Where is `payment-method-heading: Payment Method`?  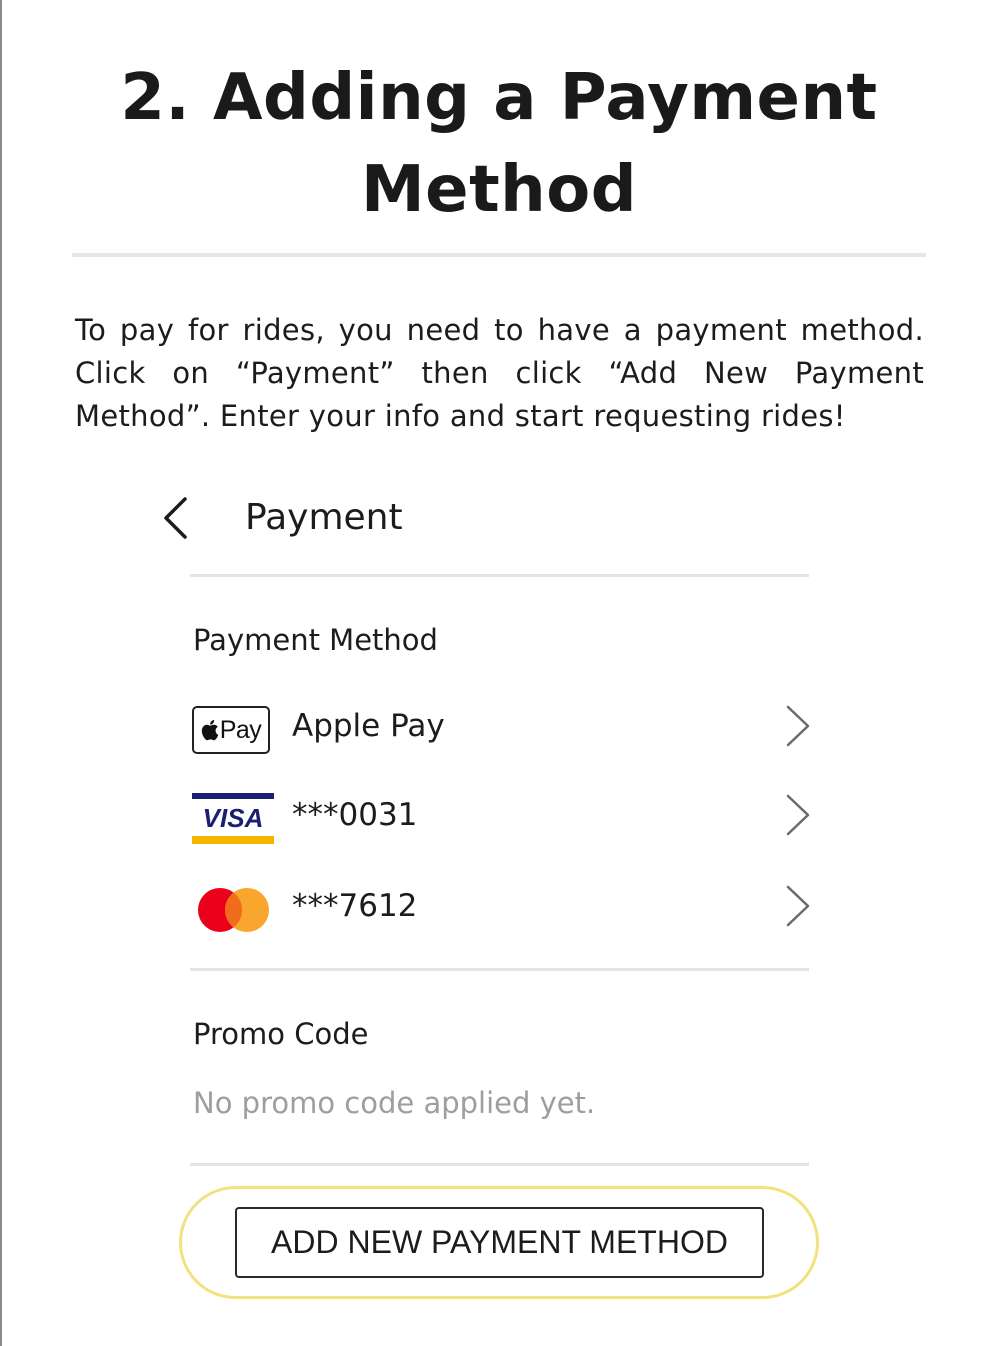
payment-method-heading: Payment Method is located at coordinates (315, 640).